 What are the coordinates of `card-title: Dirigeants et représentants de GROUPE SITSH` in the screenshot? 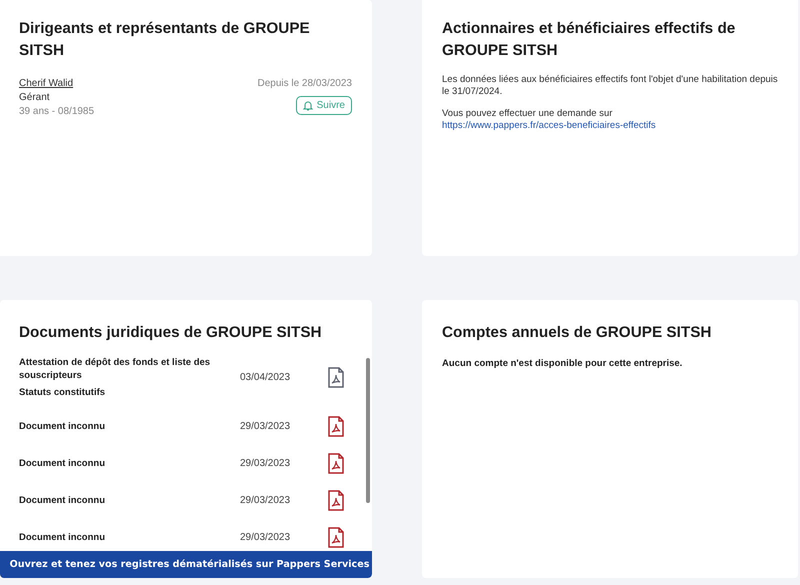 It's located at (165, 40).